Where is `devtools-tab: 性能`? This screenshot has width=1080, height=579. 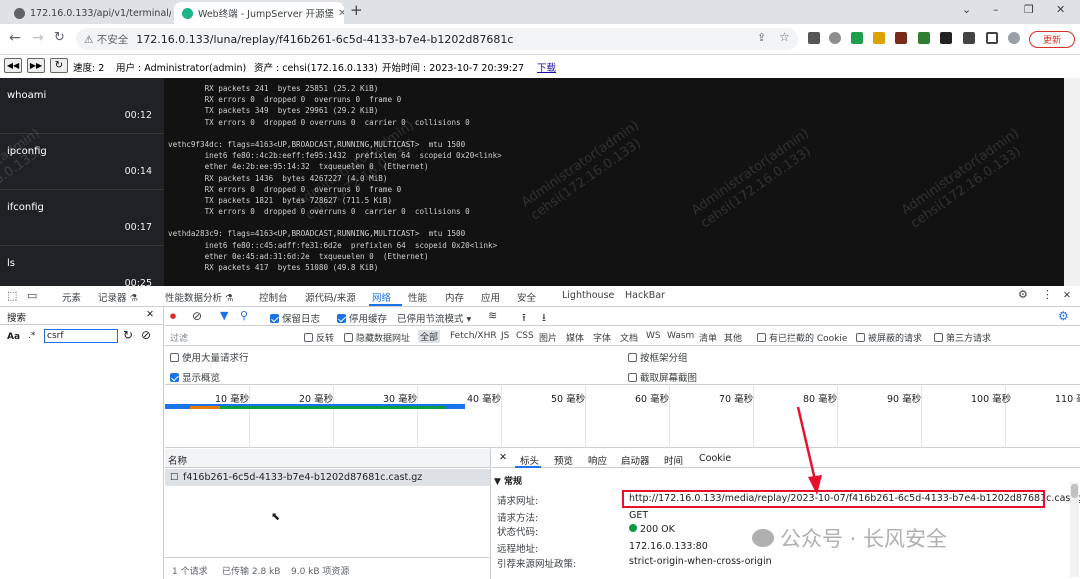
devtools-tab: 性能 is located at coordinates (417, 297).